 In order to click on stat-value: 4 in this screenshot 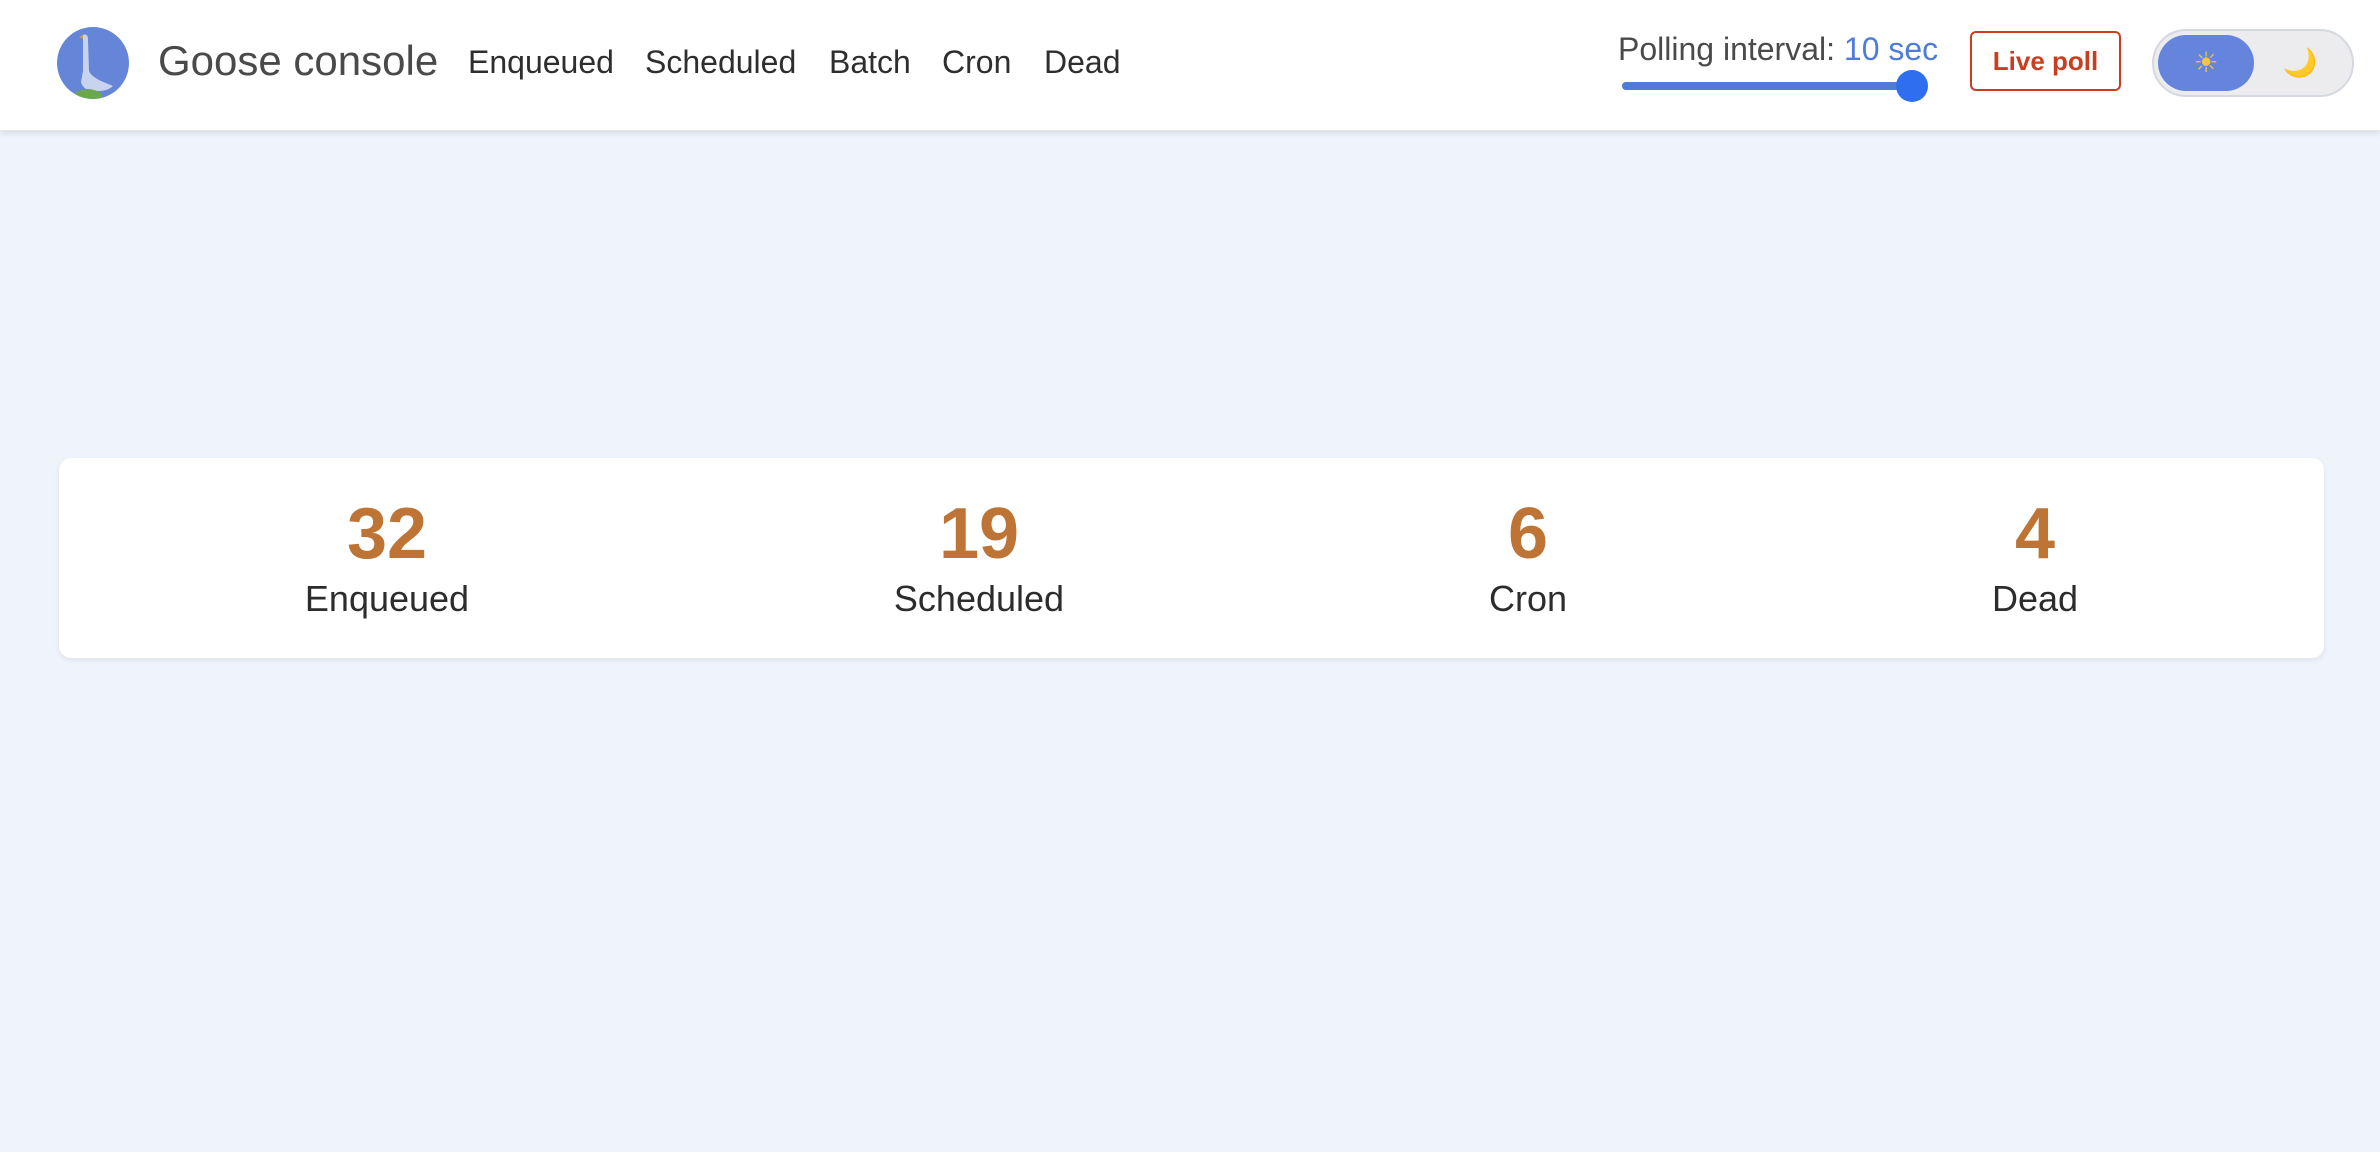, I will do `click(2035, 534)`.